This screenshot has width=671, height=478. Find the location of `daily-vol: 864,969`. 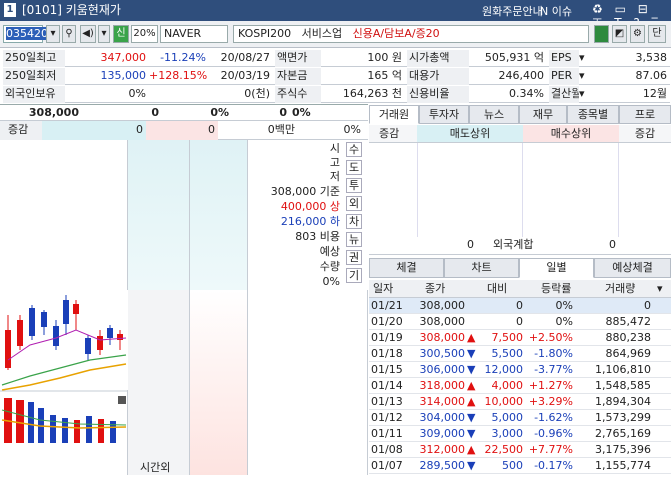

daily-vol: 864,969 is located at coordinates (628, 353).